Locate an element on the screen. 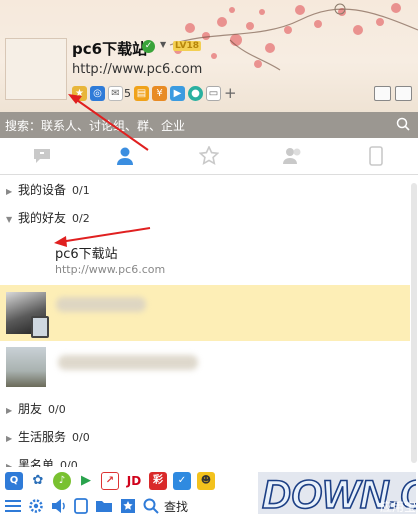 The image size is (418, 517). stock-chart-icon: ↗ is located at coordinates (110, 481).